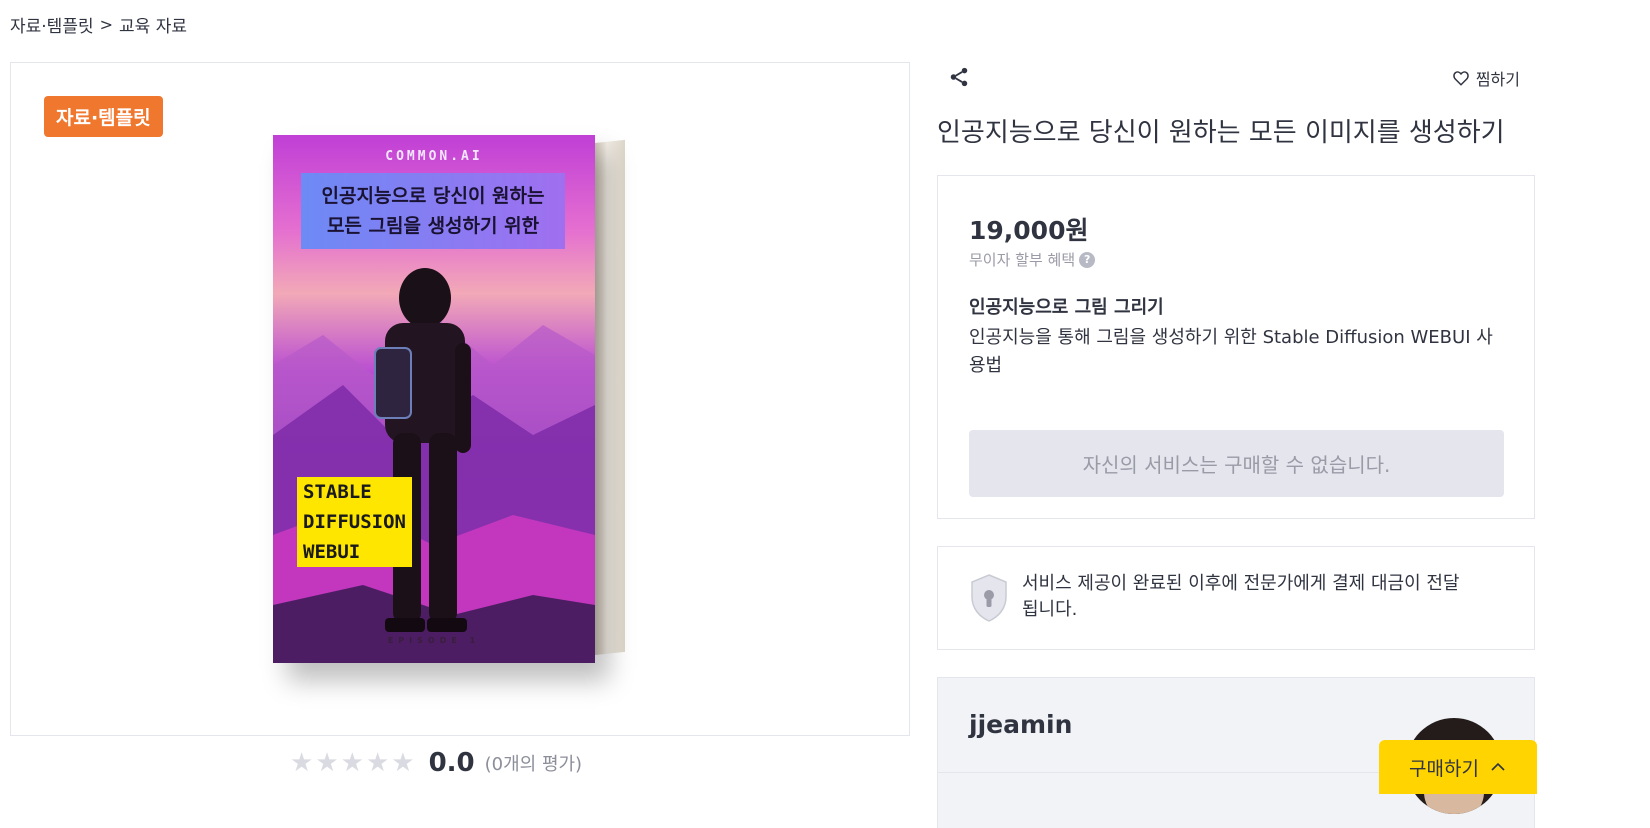 The width and height of the screenshot is (1650, 828). I want to click on rating-summary: ★ ★ ★ ★ ★ 0.0 (0개의 평가), so click(436, 763).